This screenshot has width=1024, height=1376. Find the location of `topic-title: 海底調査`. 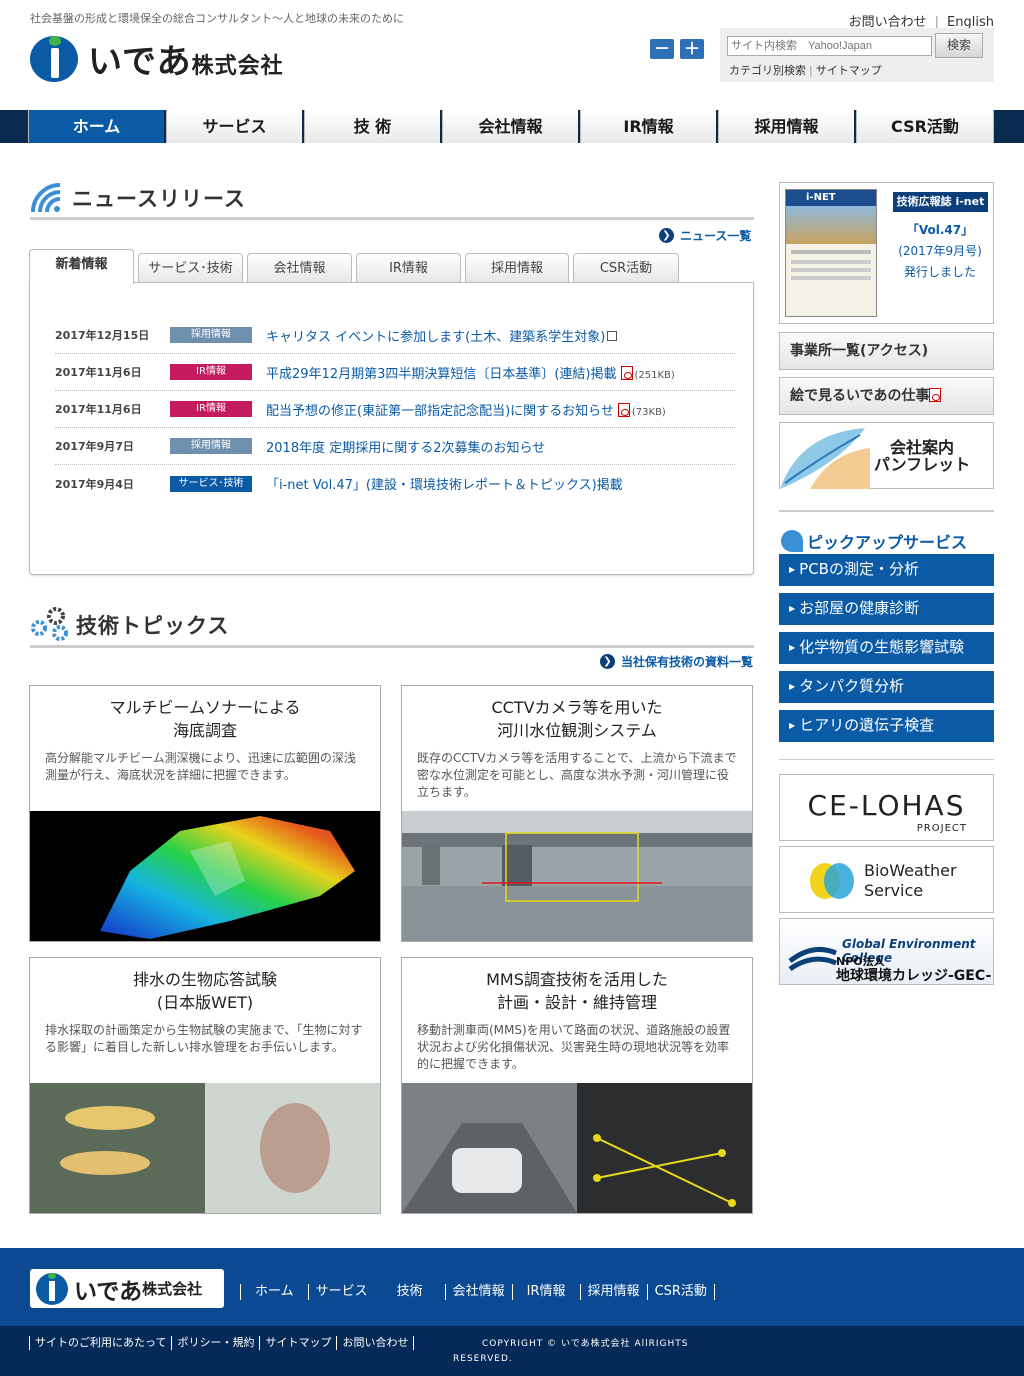

topic-title: 海底調査 is located at coordinates (204, 730).